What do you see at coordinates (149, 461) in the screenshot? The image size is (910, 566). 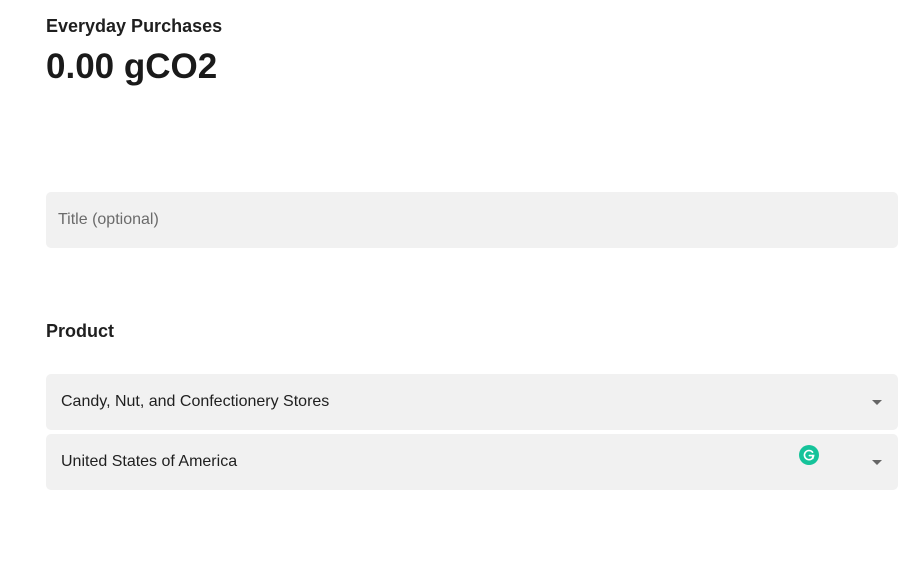 I see `country-select-value: United States of America` at bounding box center [149, 461].